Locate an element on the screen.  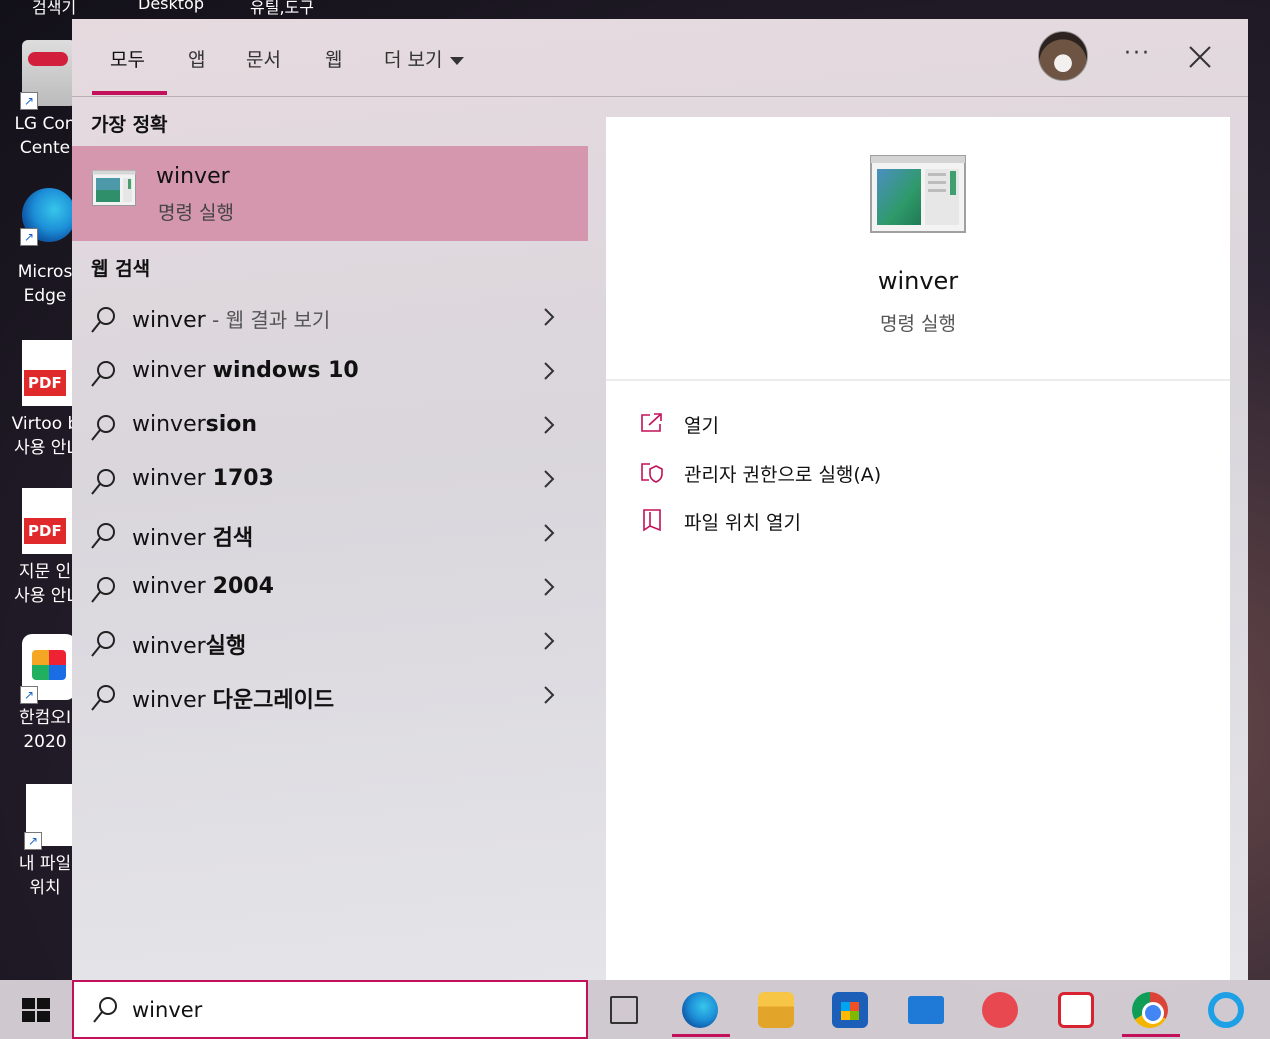
desktop-top-labels: 검색기 Desktop 유틸,도구 is located at coordinates (200, 8).